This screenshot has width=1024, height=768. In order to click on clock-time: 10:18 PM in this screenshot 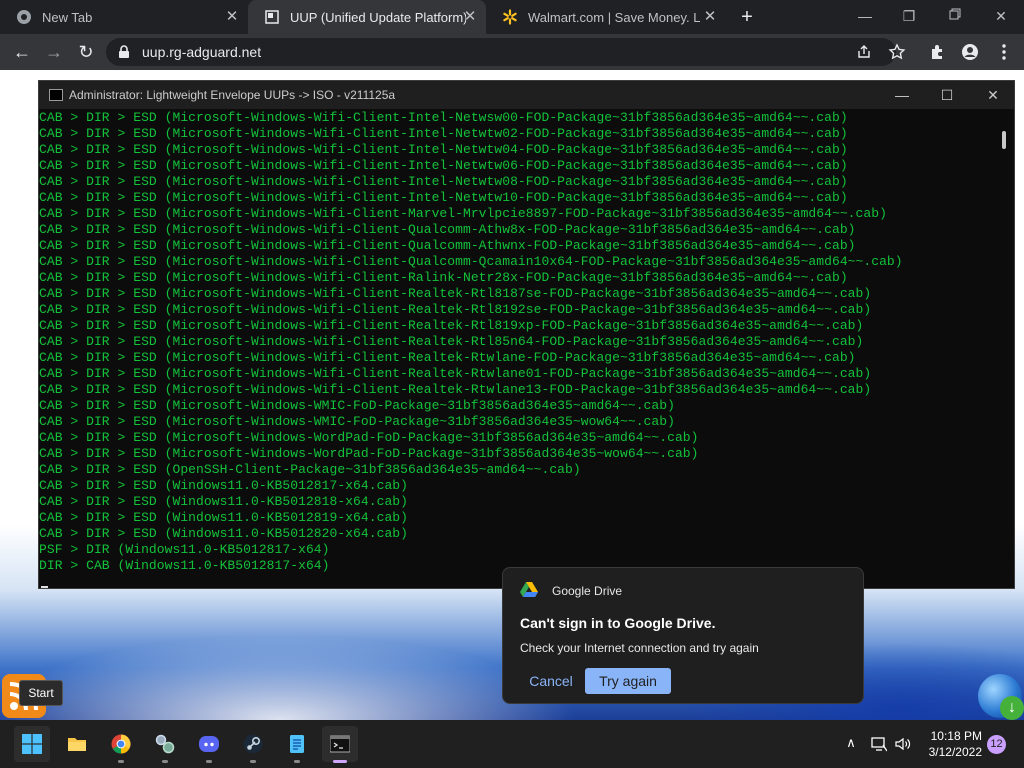, I will do `click(956, 736)`.